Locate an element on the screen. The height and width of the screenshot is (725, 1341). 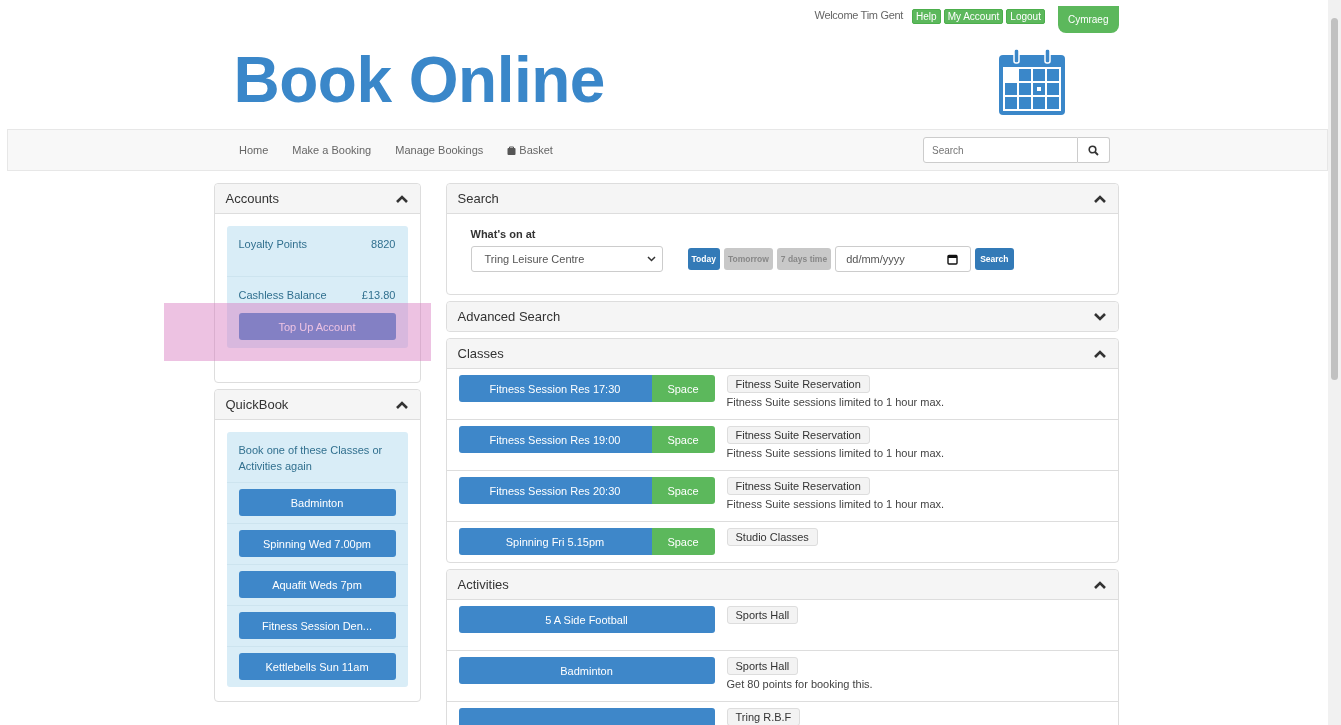
welcome-text: Welcome Tim Gent is located at coordinates (859, 15).